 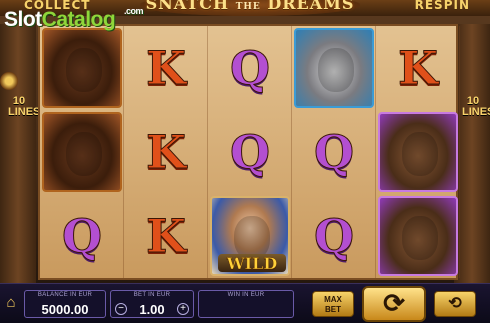 I want to click on wolf-icon, so click(x=334, y=68).